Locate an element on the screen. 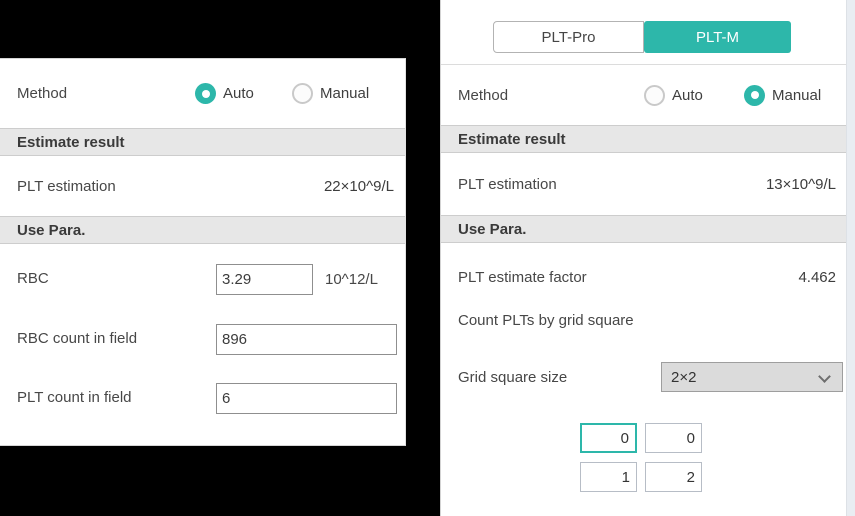 The image size is (855, 516). grid-square-size-row: Grid square size 2×2 is located at coordinates (648, 377).